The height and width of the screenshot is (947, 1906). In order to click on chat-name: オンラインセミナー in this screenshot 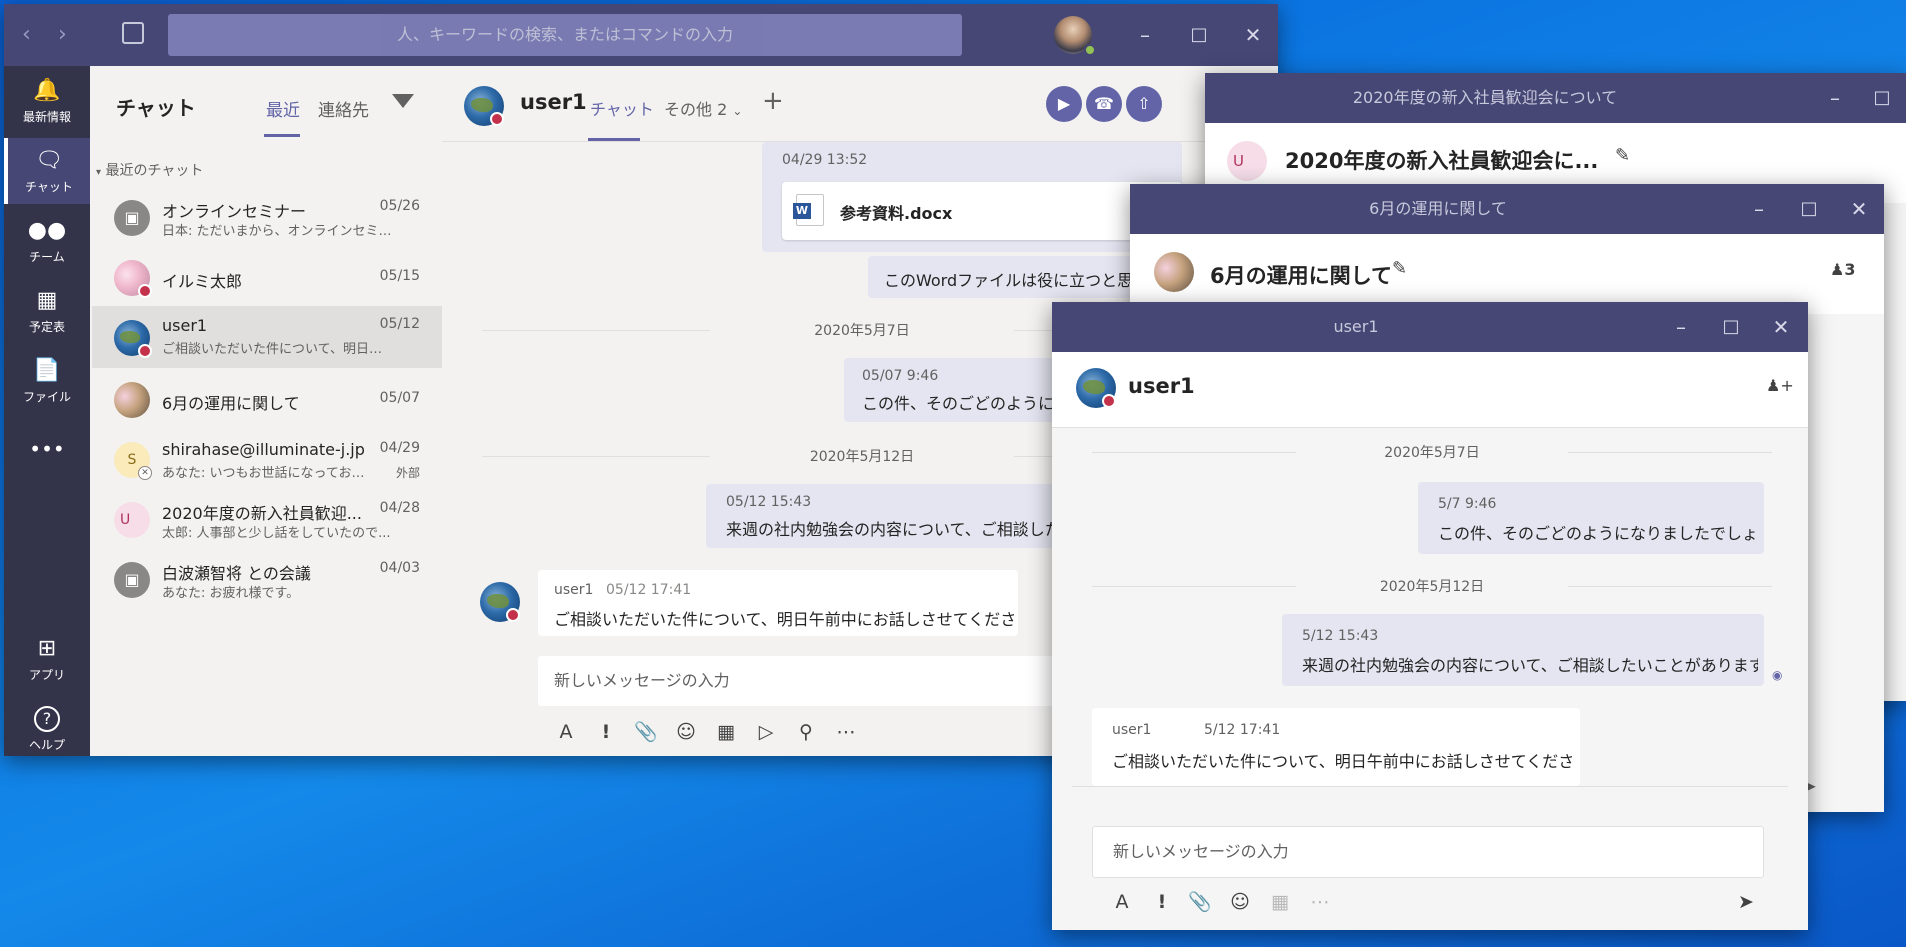, I will do `click(234, 211)`.